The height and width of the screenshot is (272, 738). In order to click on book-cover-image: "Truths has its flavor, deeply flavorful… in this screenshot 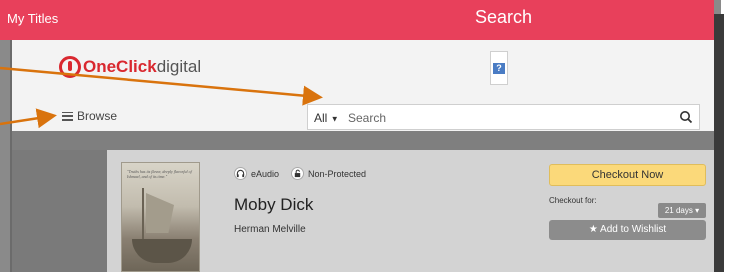, I will do `click(160, 217)`.